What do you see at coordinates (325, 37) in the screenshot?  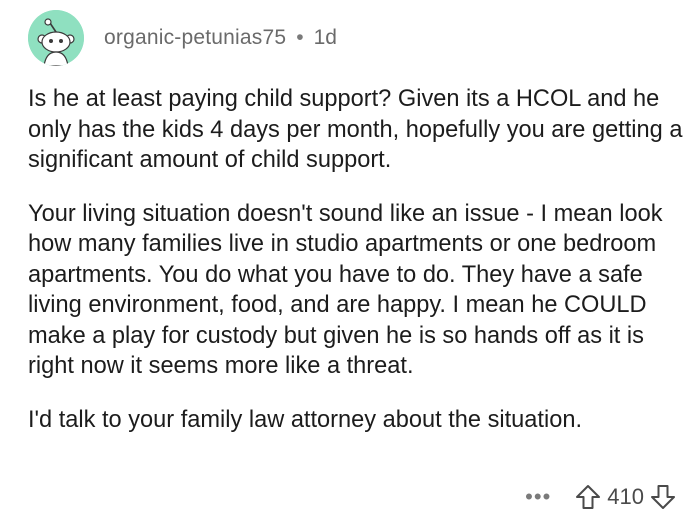 I see `comment-age: 1d` at bounding box center [325, 37].